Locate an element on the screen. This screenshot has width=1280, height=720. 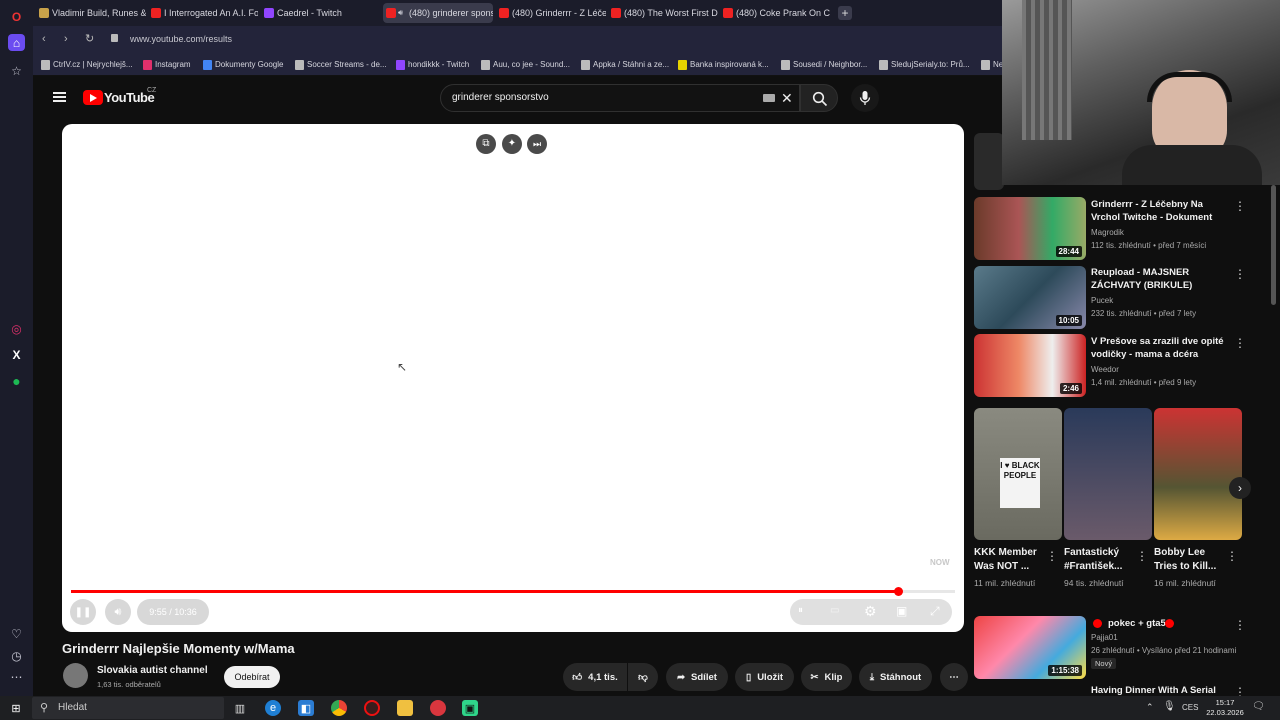
tab-5: (480) The Worst First Date is located at coordinates (663, 13).